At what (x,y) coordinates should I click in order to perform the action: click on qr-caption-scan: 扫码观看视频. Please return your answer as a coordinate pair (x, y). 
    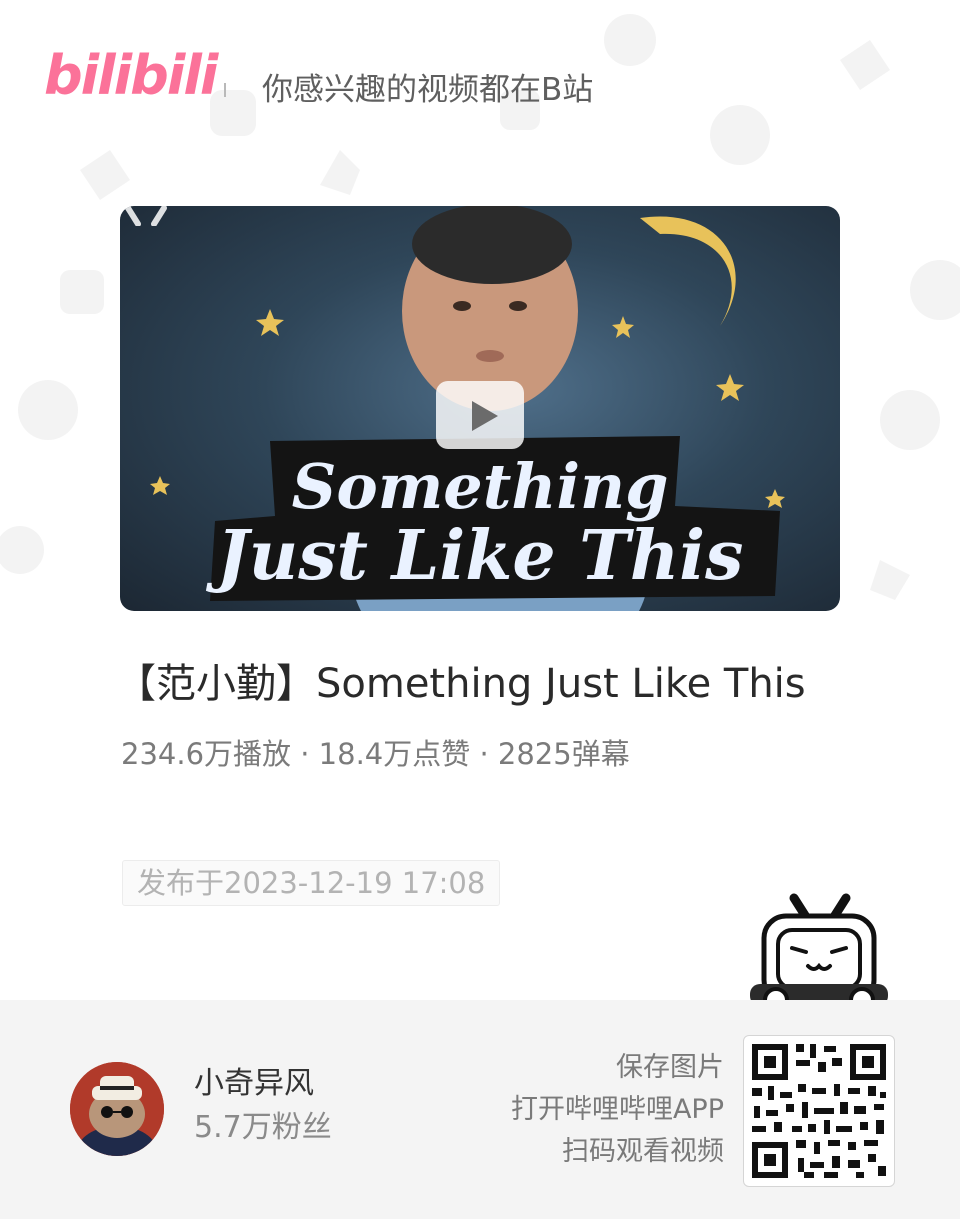
    Looking at the image, I should click on (643, 1151).